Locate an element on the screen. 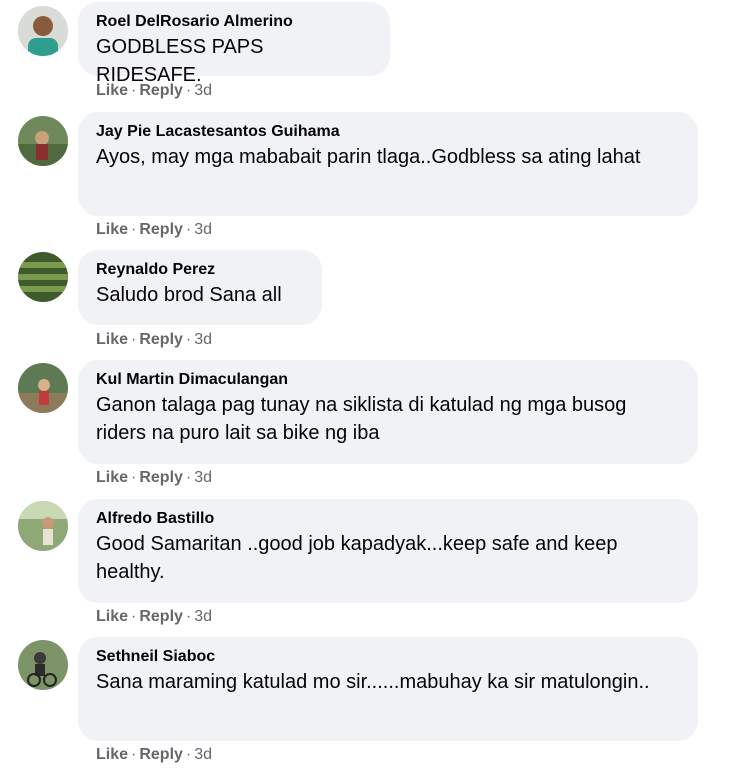 The width and height of the screenshot is (750, 769). comment-author: Kul Martin Dimaculangan is located at coordinates (388, 380).